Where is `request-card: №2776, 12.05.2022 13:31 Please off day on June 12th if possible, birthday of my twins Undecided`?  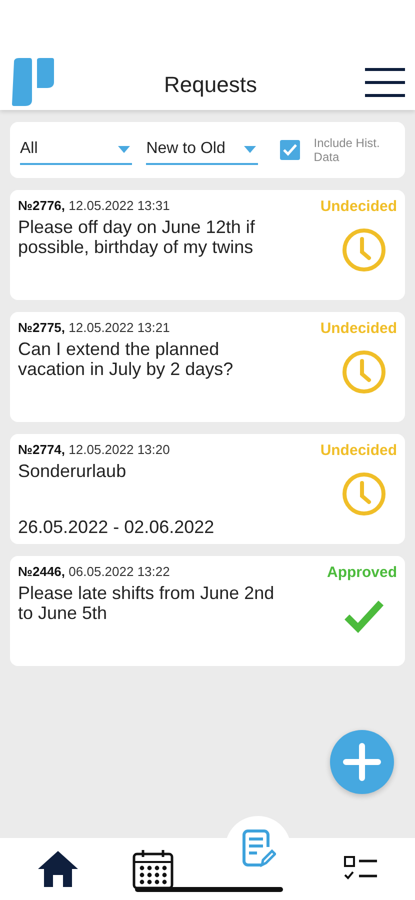
request-card: №2776, 12.05.2022 13:31 Please off day on June 12th if possible, birthday of my twins Undecided is located at coordinates (207, 245).